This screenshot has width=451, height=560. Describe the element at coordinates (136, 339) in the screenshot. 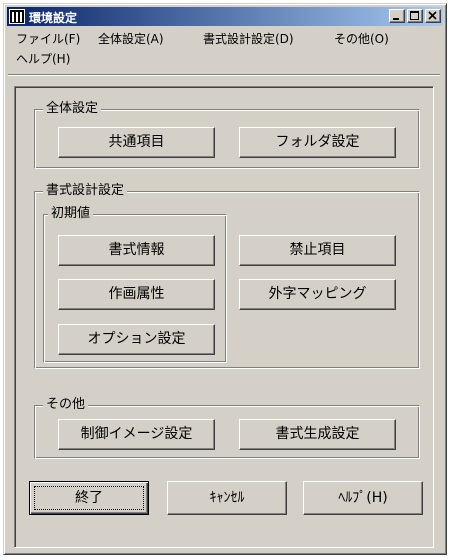

I see `option-settings-button: オプション設定` at that location.